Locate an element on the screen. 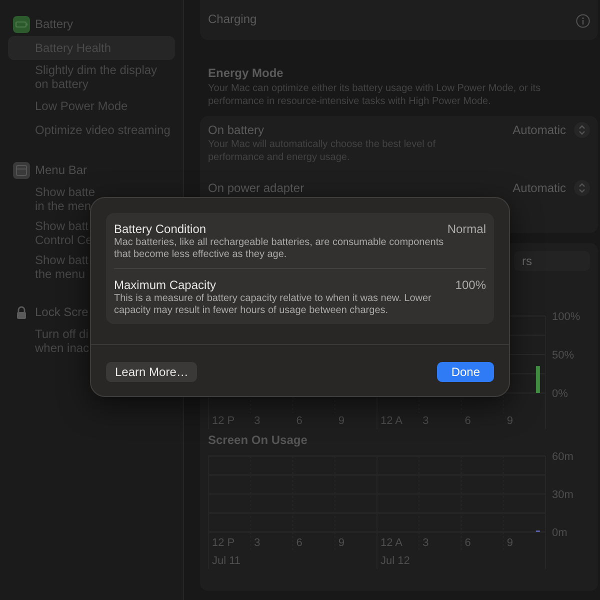 This screenshot has width=600, height=600. info-value: Normal is located at coordinates (466, 229).